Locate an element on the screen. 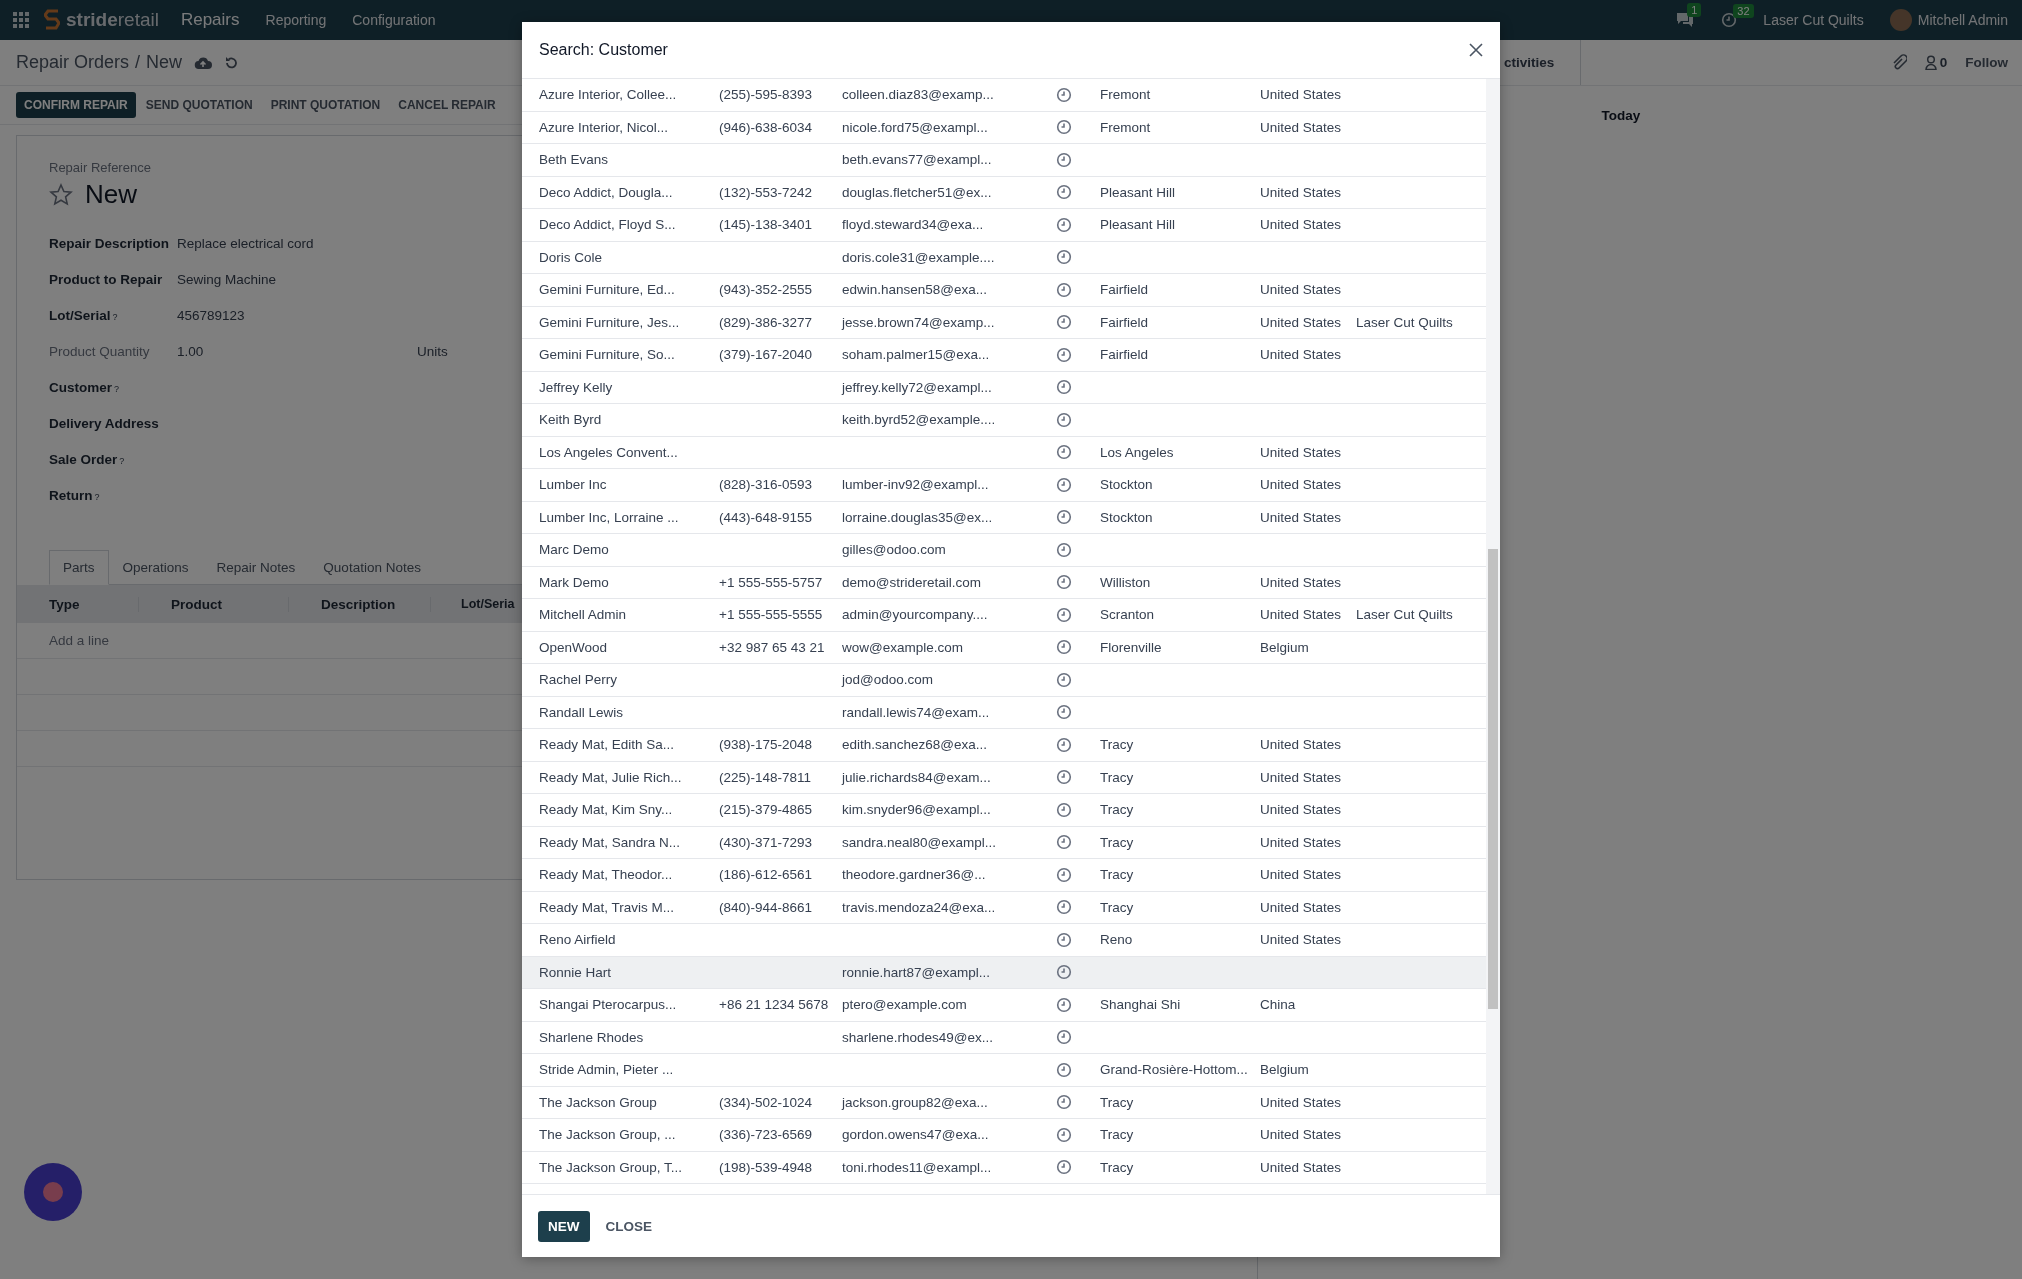  close-button is located at coordinates (1476, 50).